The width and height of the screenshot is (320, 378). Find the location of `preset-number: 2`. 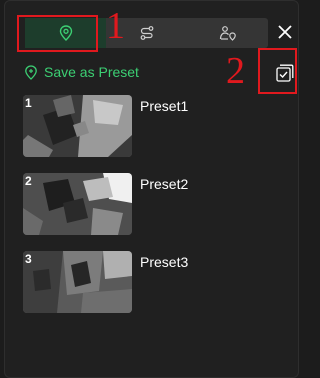

preset-number: 2 is located at coordinates (28, 181).